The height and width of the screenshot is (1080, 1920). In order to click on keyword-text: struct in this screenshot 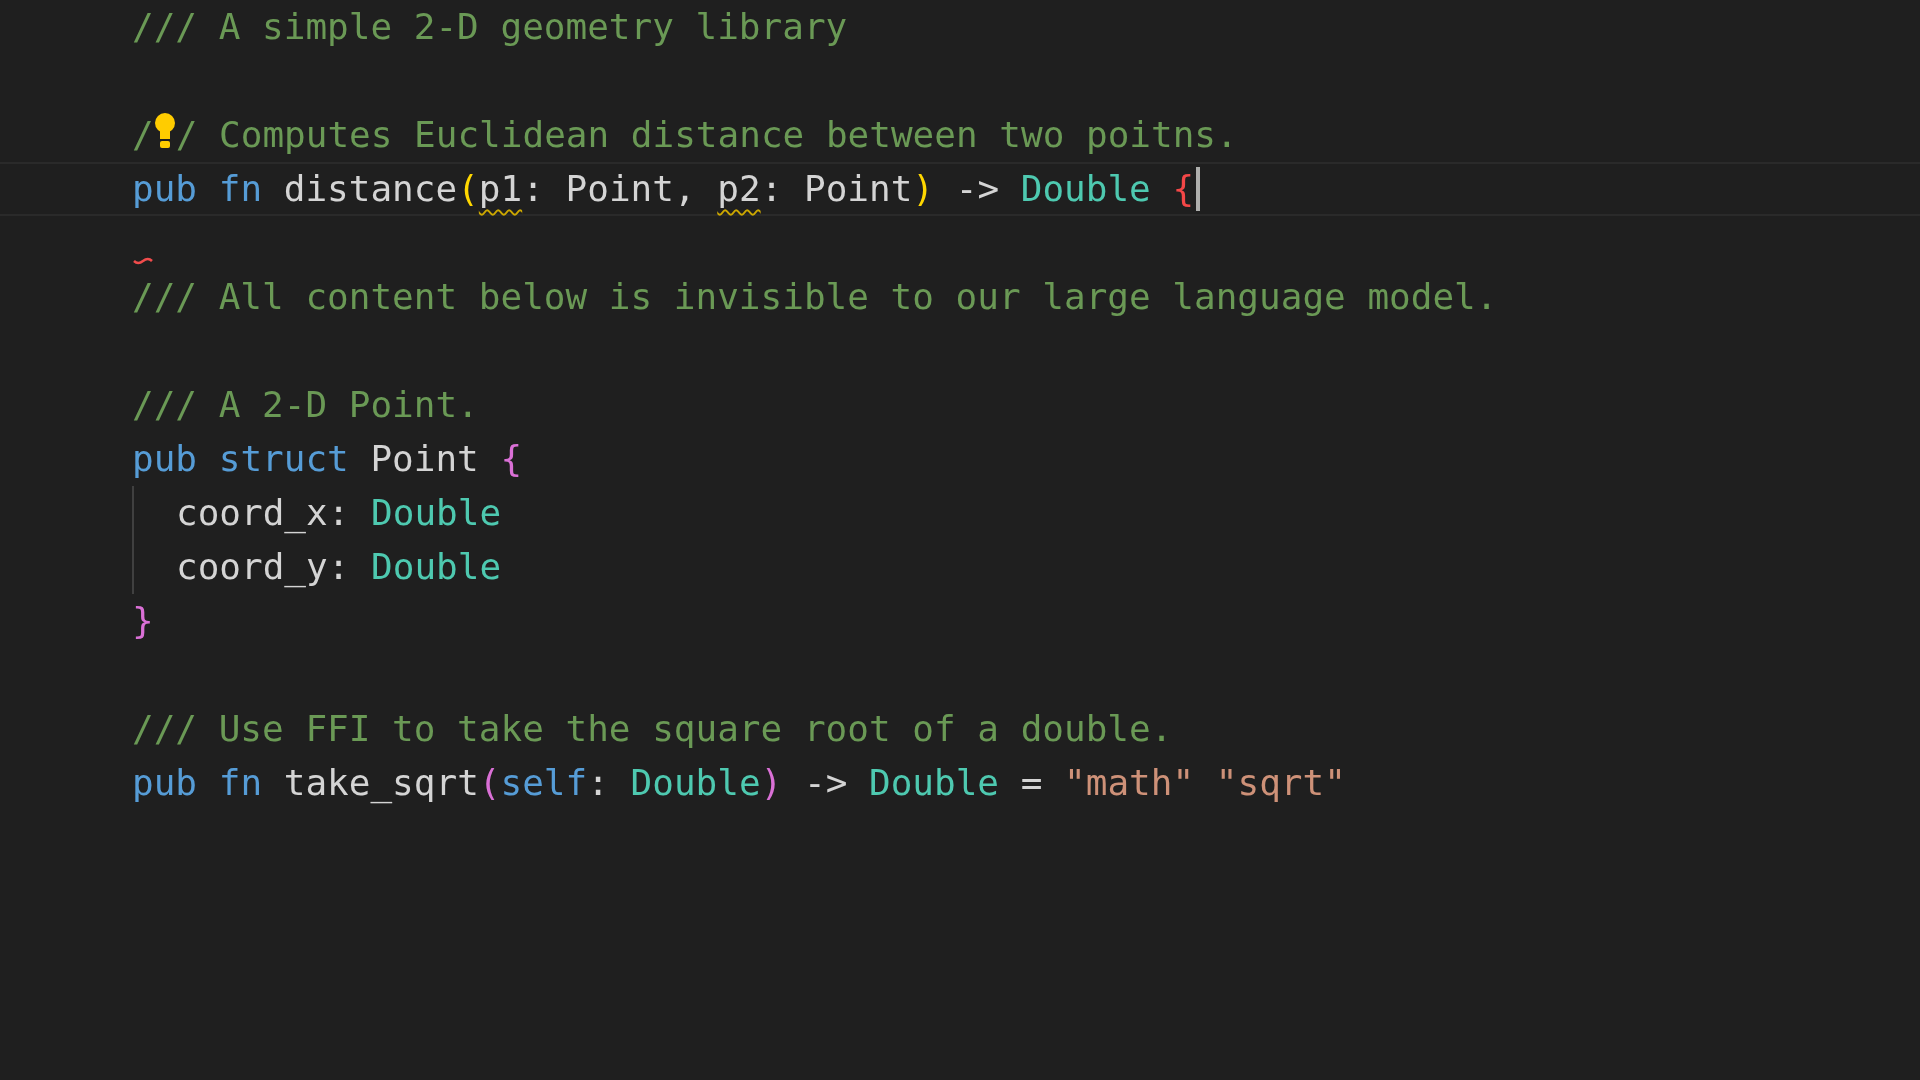, I will do `click(283, 459)`.